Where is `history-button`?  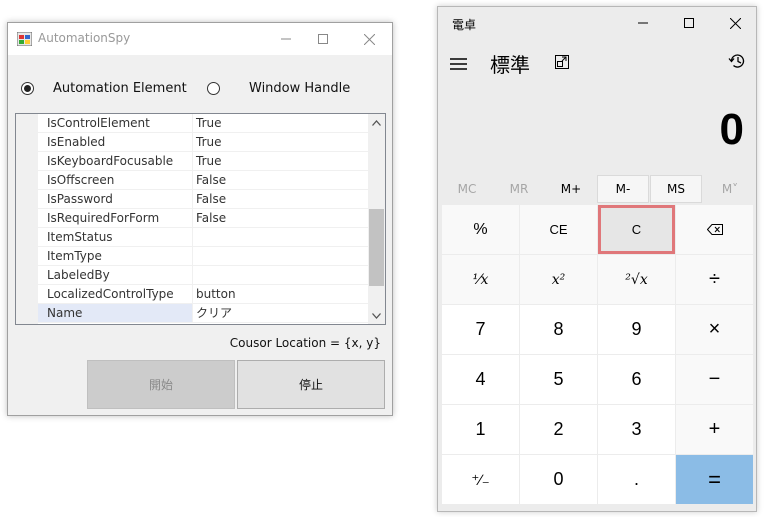
history-button is located at coordinates (737, 63).